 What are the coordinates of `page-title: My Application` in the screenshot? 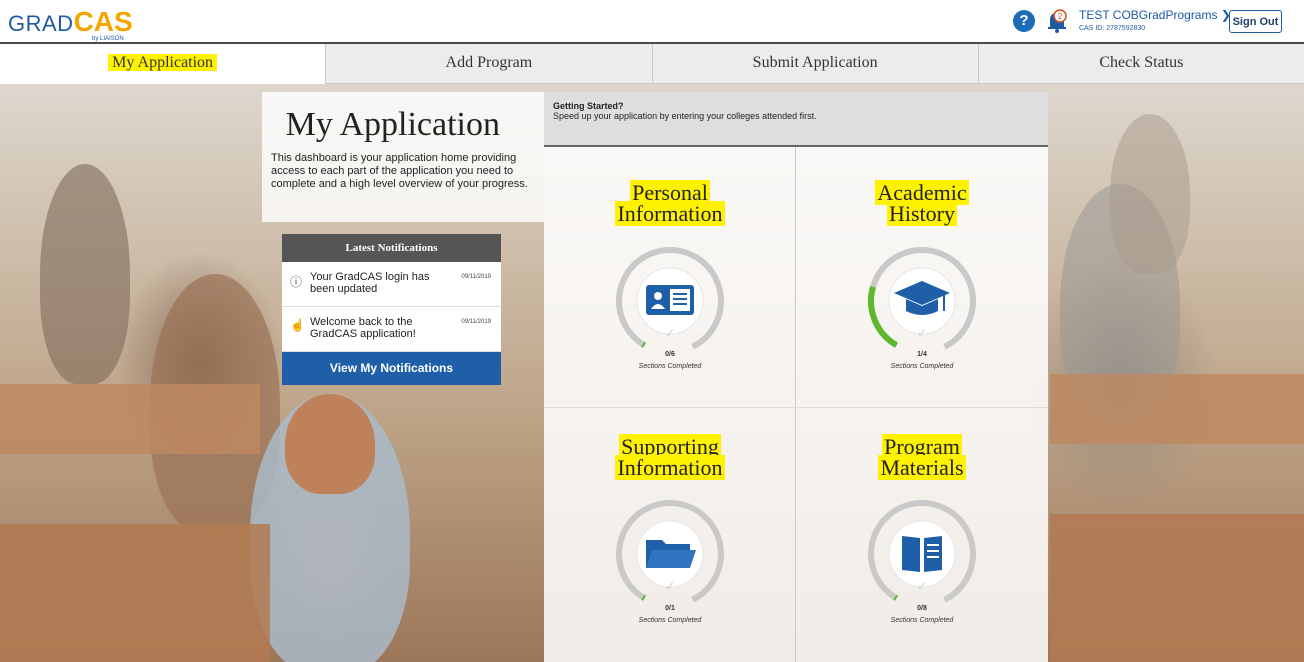 It's located at (392, 124).